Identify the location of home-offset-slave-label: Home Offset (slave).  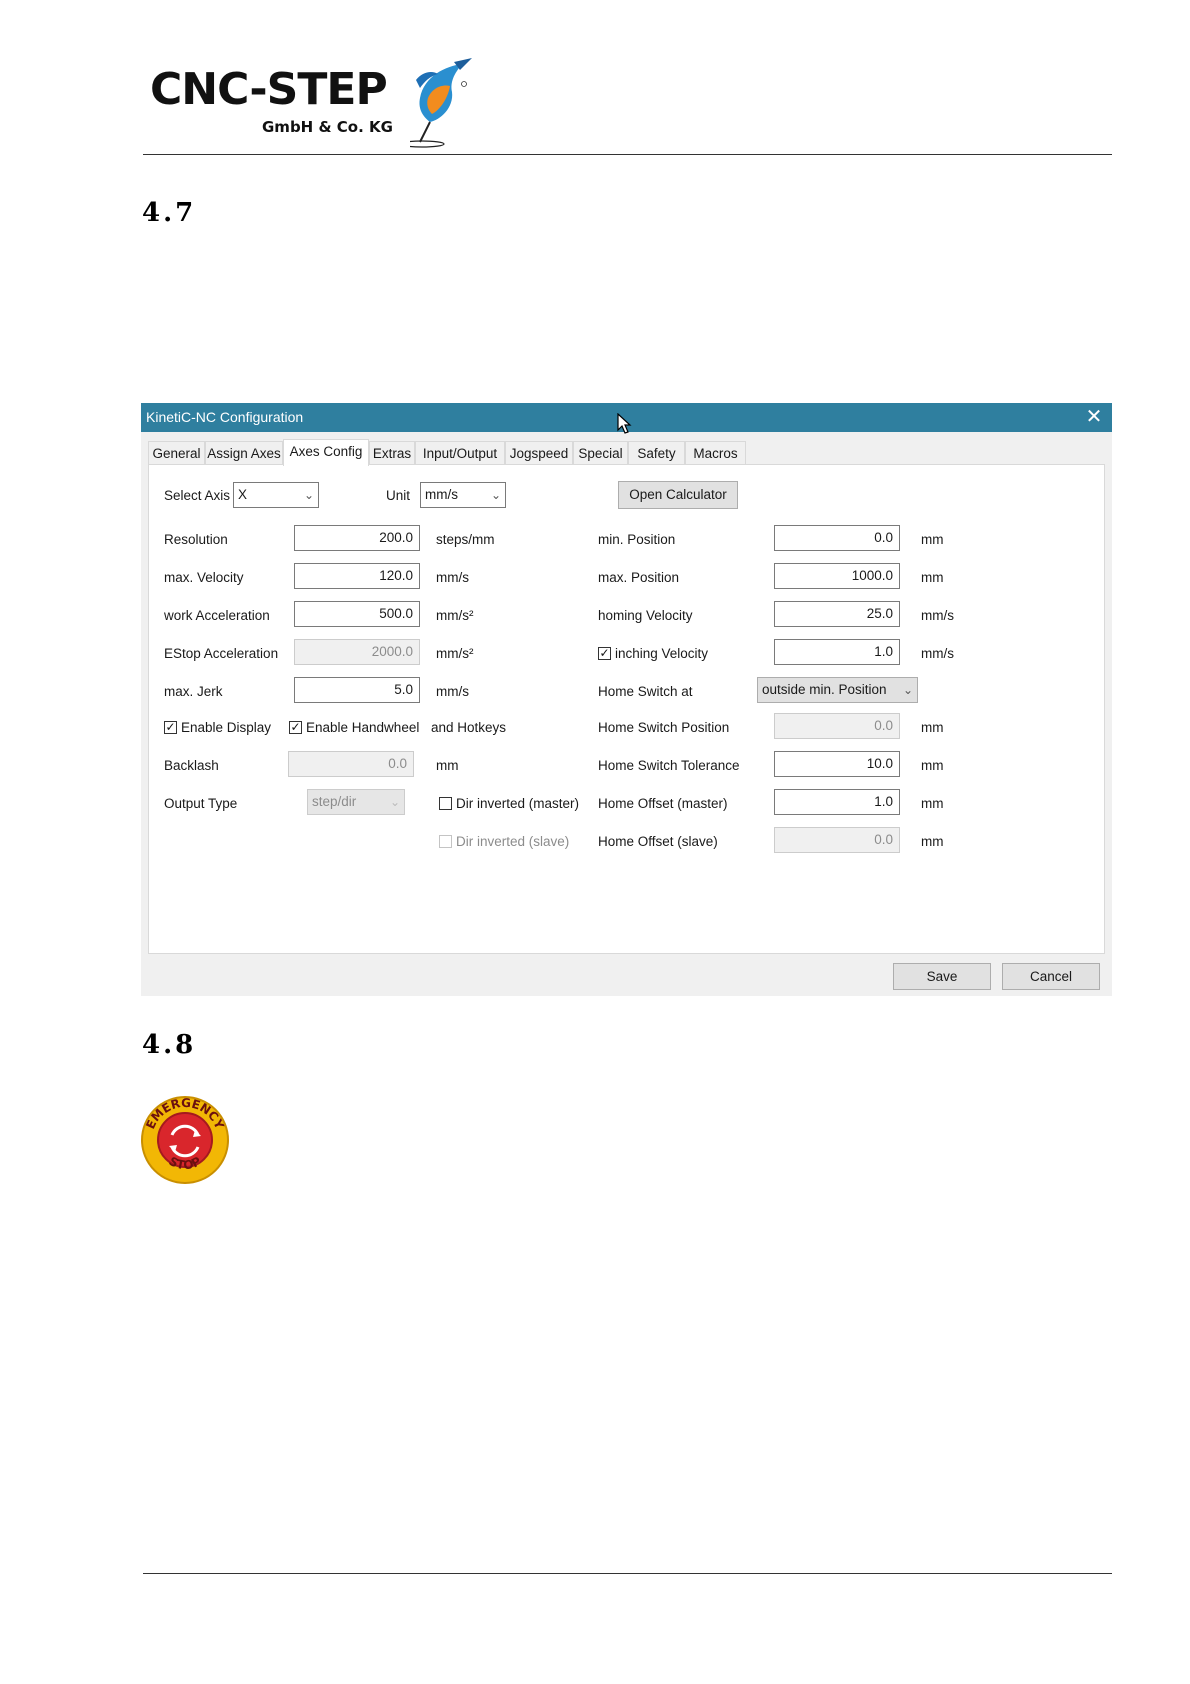
(658, 841).